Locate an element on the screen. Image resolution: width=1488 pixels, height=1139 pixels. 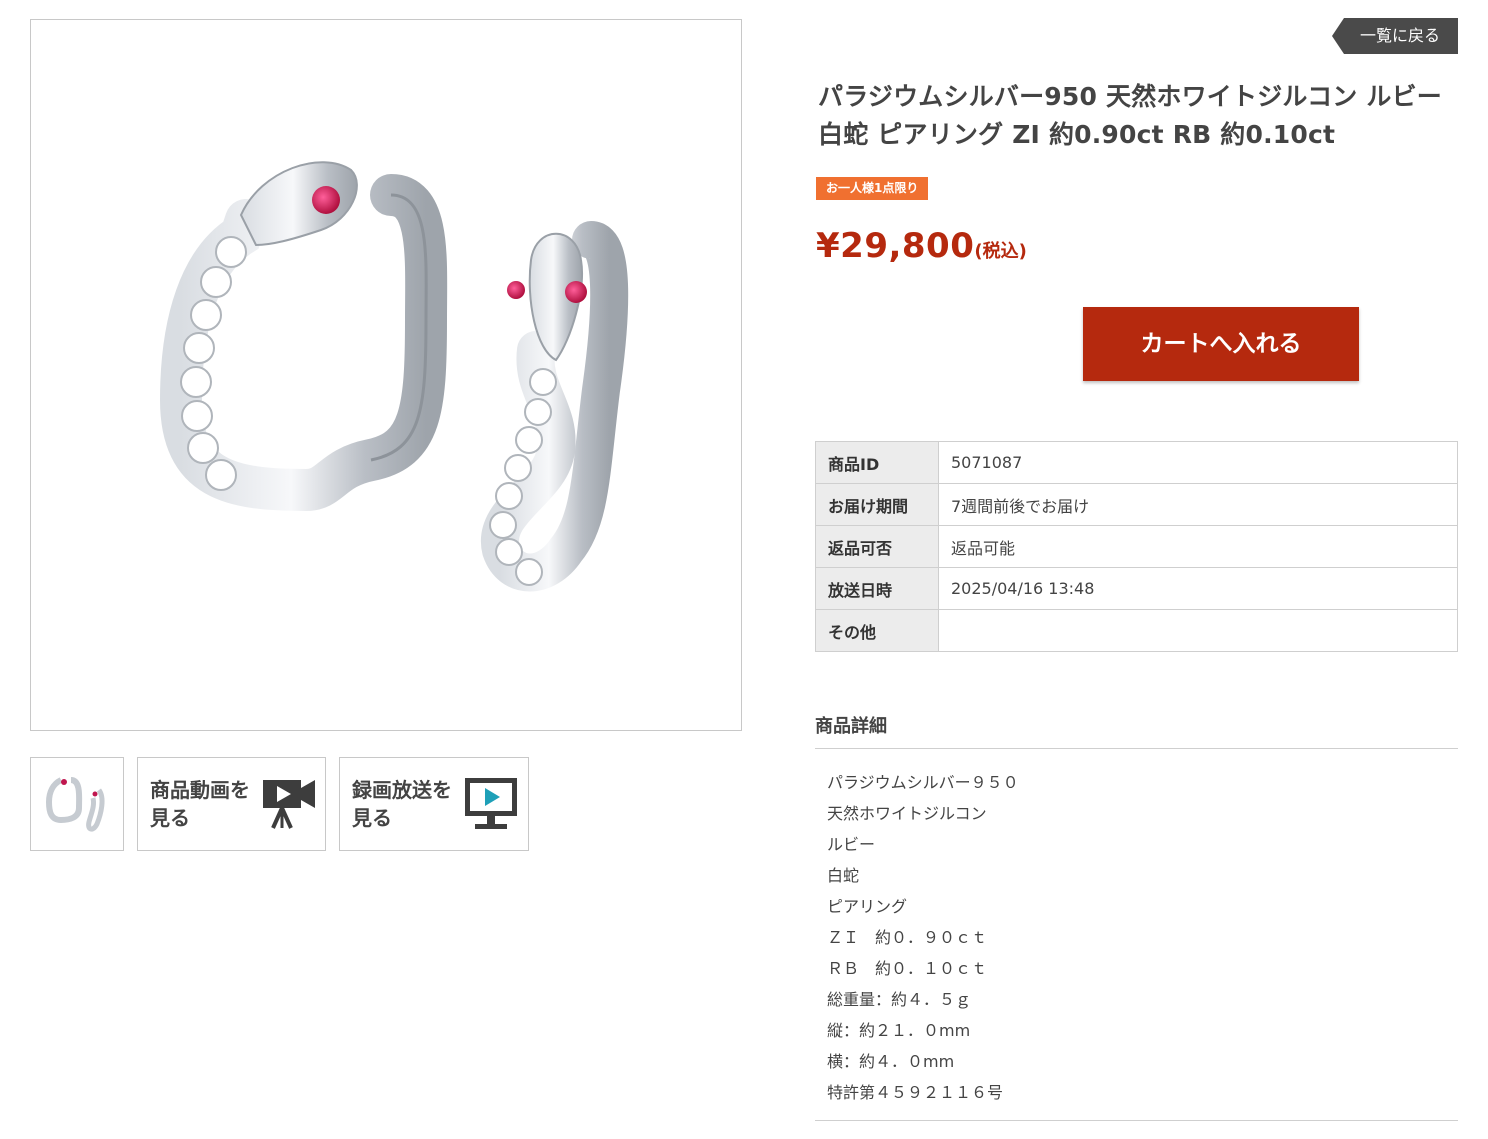
detail-line: ＺＩ 約０．９０ｃｔ is located at coordinates (907, 937).